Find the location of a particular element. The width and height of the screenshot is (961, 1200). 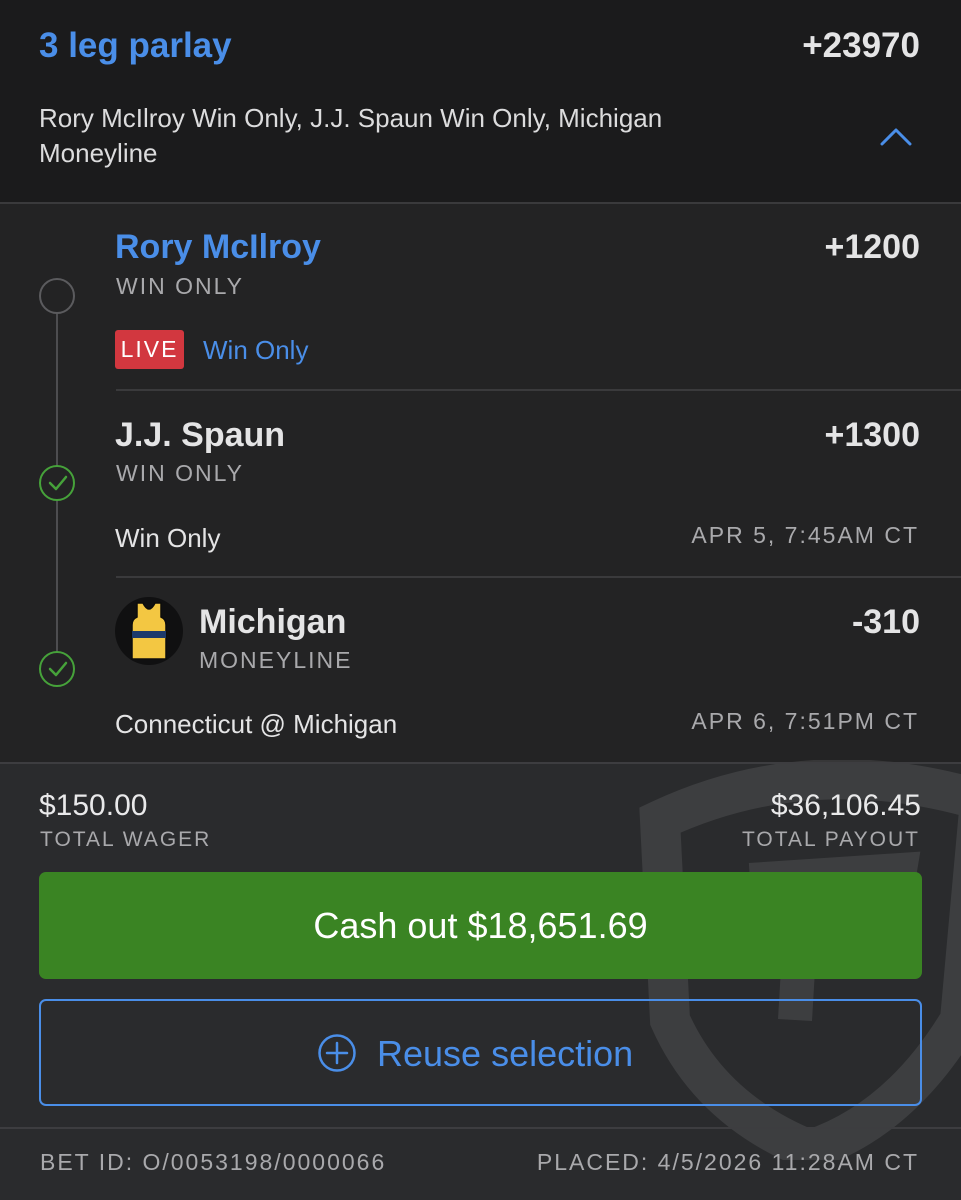

live-badge: LIVE is located at coordinates (149, 349).